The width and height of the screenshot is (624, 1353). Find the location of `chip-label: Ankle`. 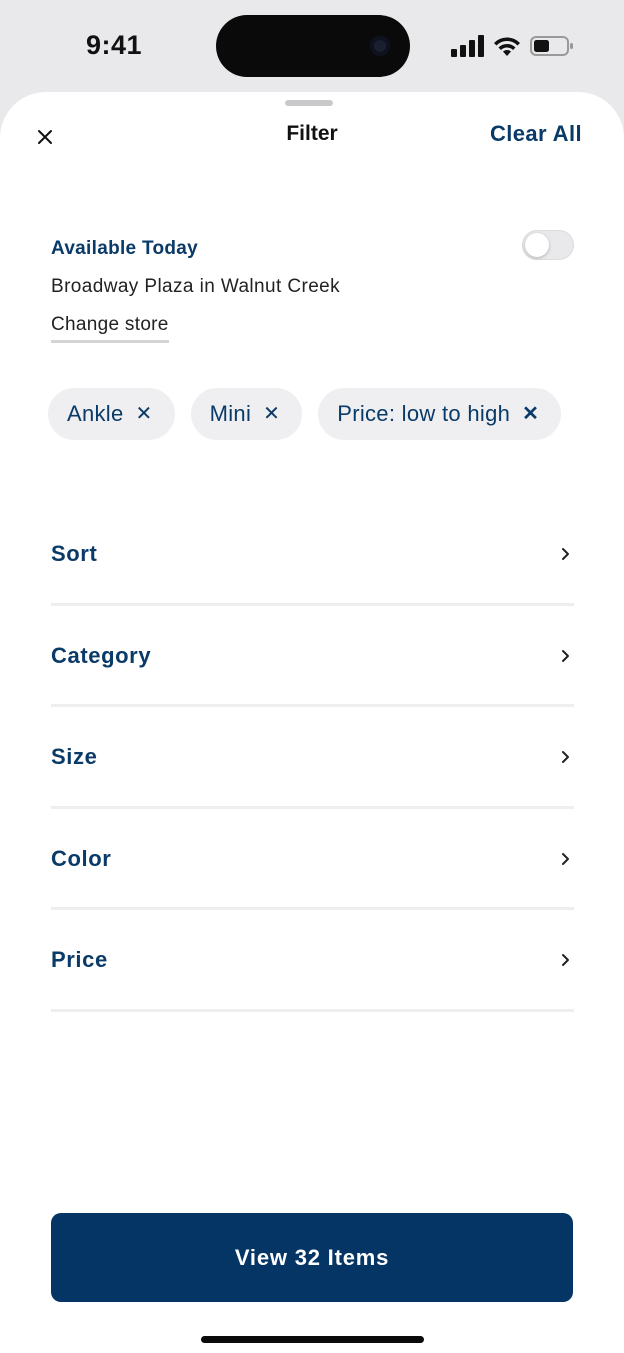

chip-label: Ankle is located at coordinates (95, 413).